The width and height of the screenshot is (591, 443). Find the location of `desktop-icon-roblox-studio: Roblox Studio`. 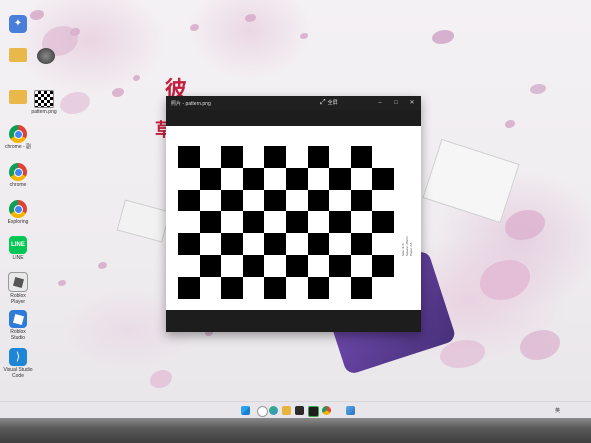

desktop-icon-roblox-studio: Roblox Studio is located at coordinates (18, 325).